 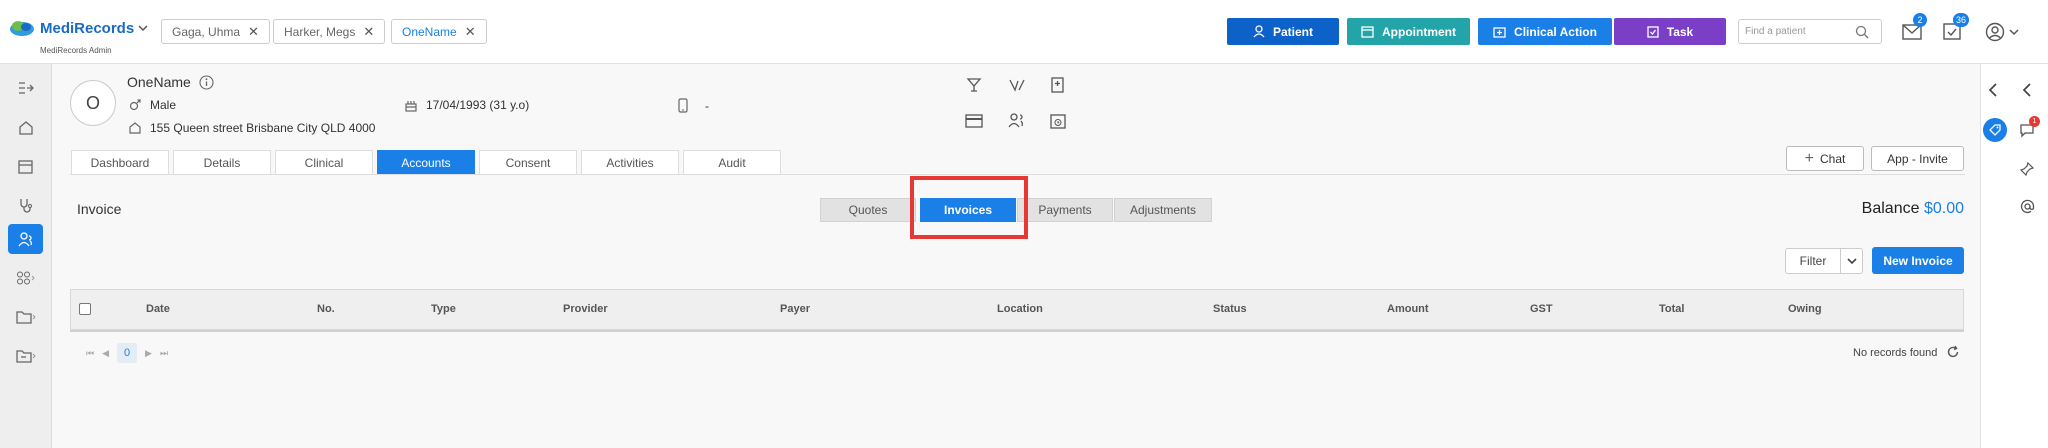 I want to click on open-patient-label: OneName, so click(x=429, y=31).